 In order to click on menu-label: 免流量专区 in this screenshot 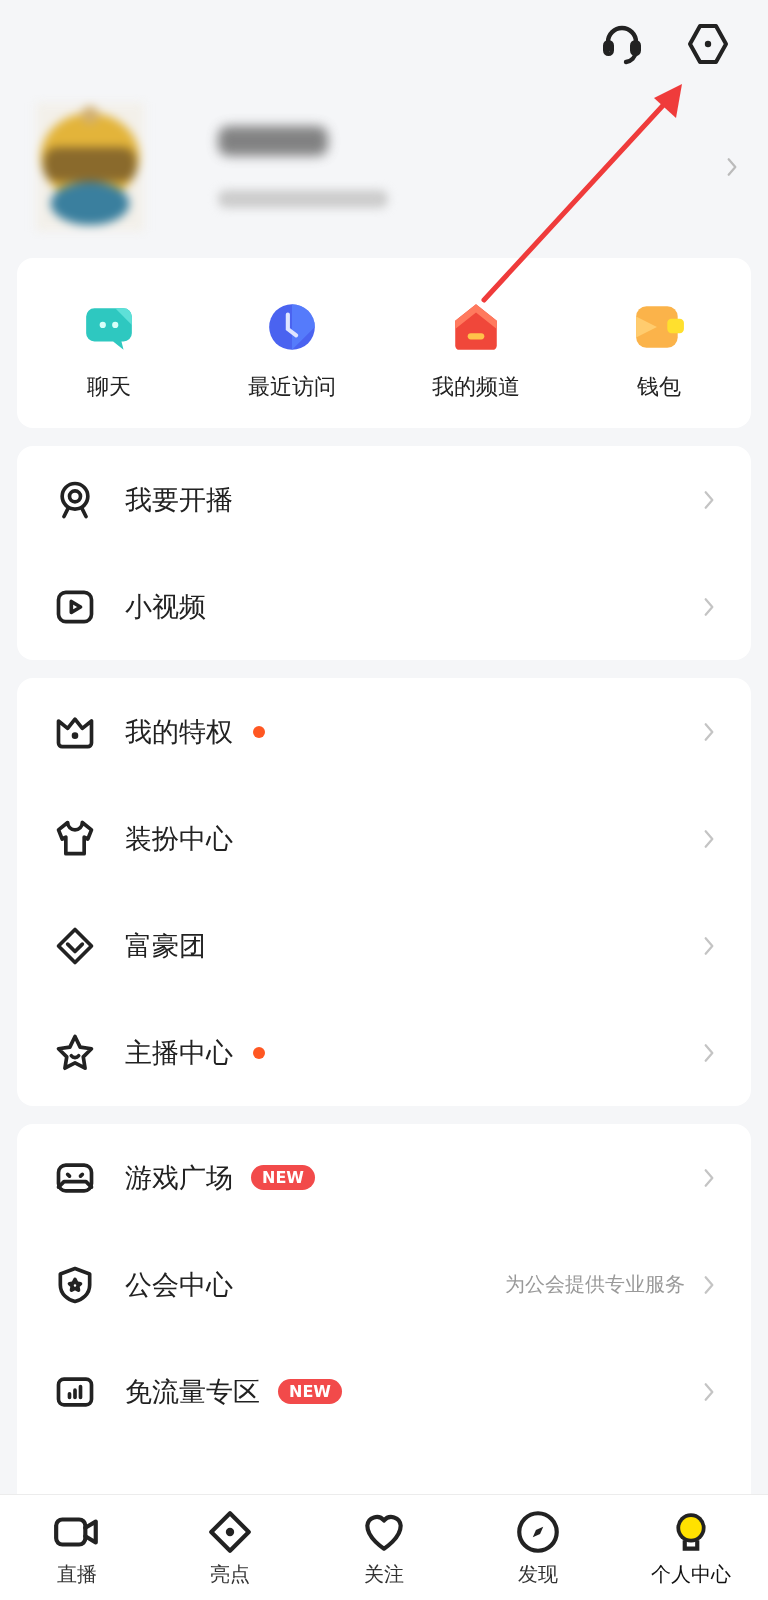, I will do `click(192, 1391)`.